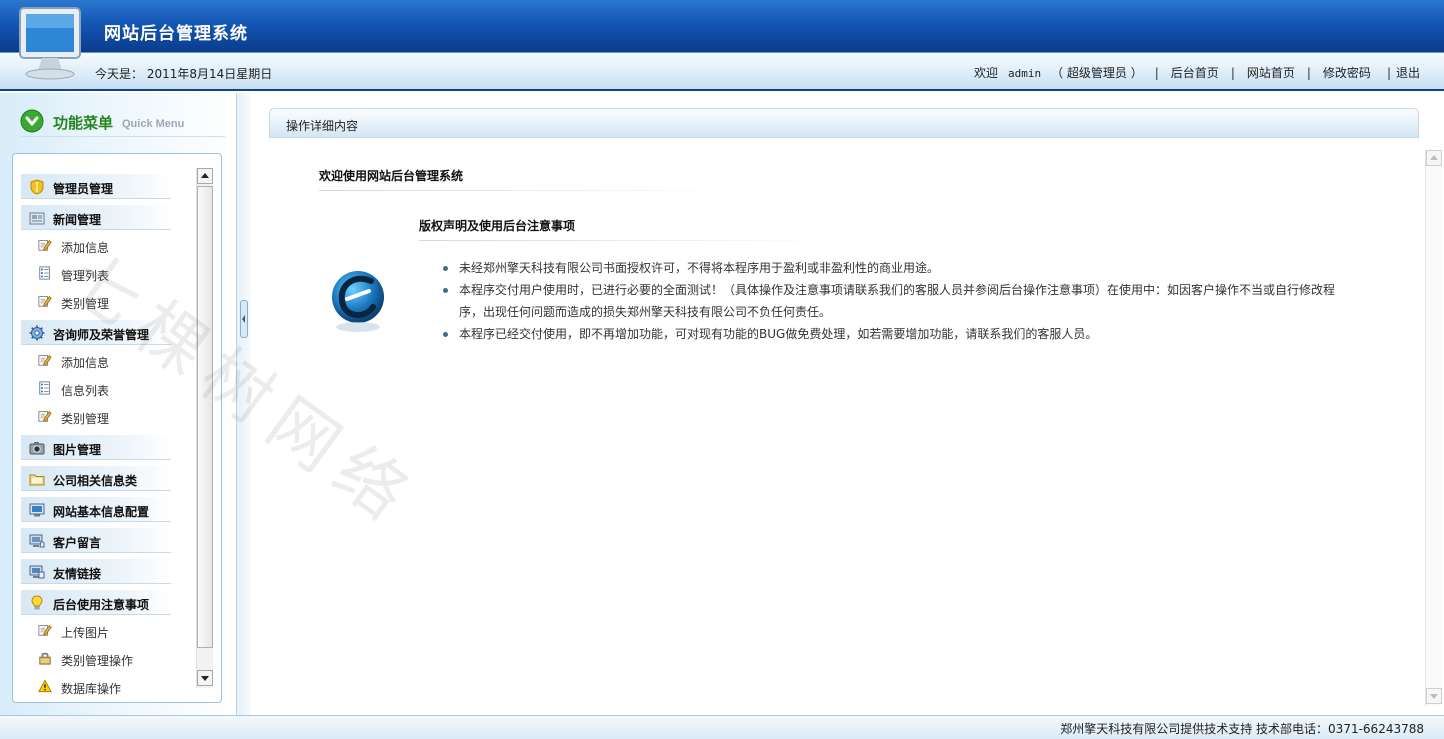 The height and width of the screenshot is (739, 1444). What do you see at coordinates (985, 73) in the screenshot?
I see `welcome-text: 欢迎` at bounding box center [985, 73].